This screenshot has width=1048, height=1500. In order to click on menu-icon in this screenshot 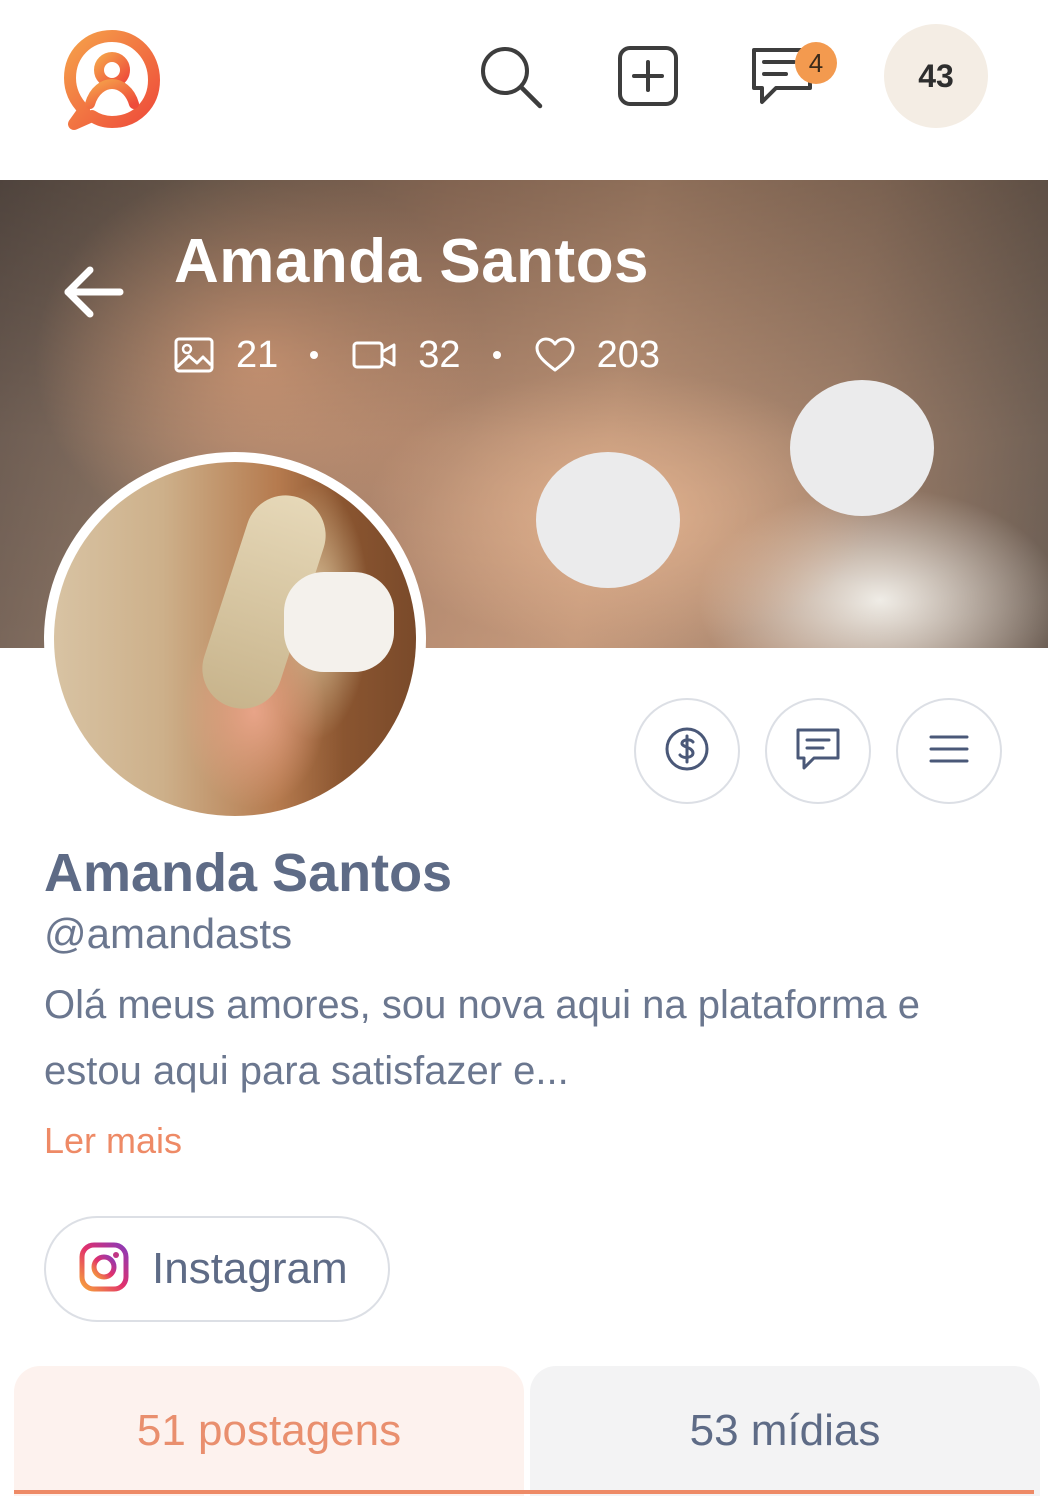, I will do `click(949, 751)`.